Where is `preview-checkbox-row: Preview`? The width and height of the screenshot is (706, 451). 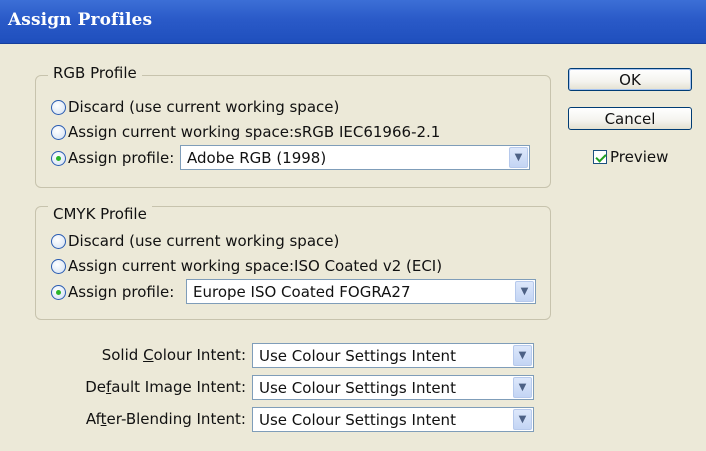 preview-checkbox-row: Preview is located at coordinates (630, 157).